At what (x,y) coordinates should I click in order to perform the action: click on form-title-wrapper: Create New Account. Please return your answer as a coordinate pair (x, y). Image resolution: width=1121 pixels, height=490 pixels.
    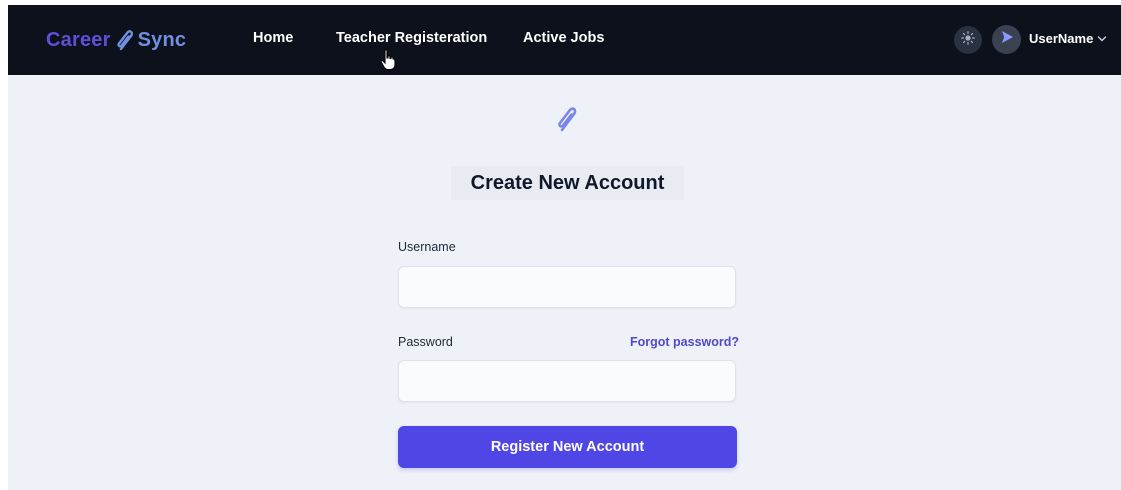
    Looking at the image, I should click on (567, 183).